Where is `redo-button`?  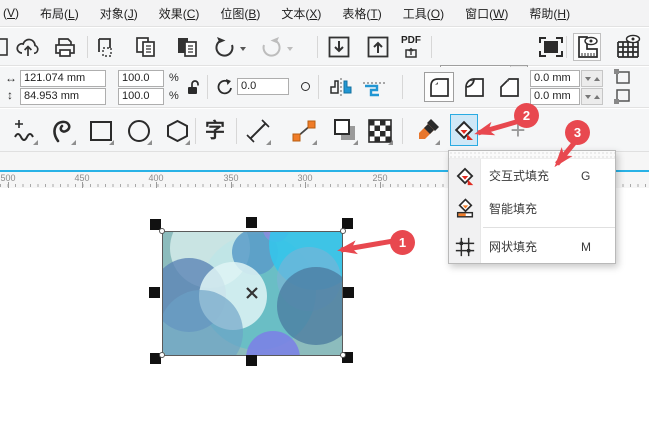
redo-button is located at coordinates (271, 47).